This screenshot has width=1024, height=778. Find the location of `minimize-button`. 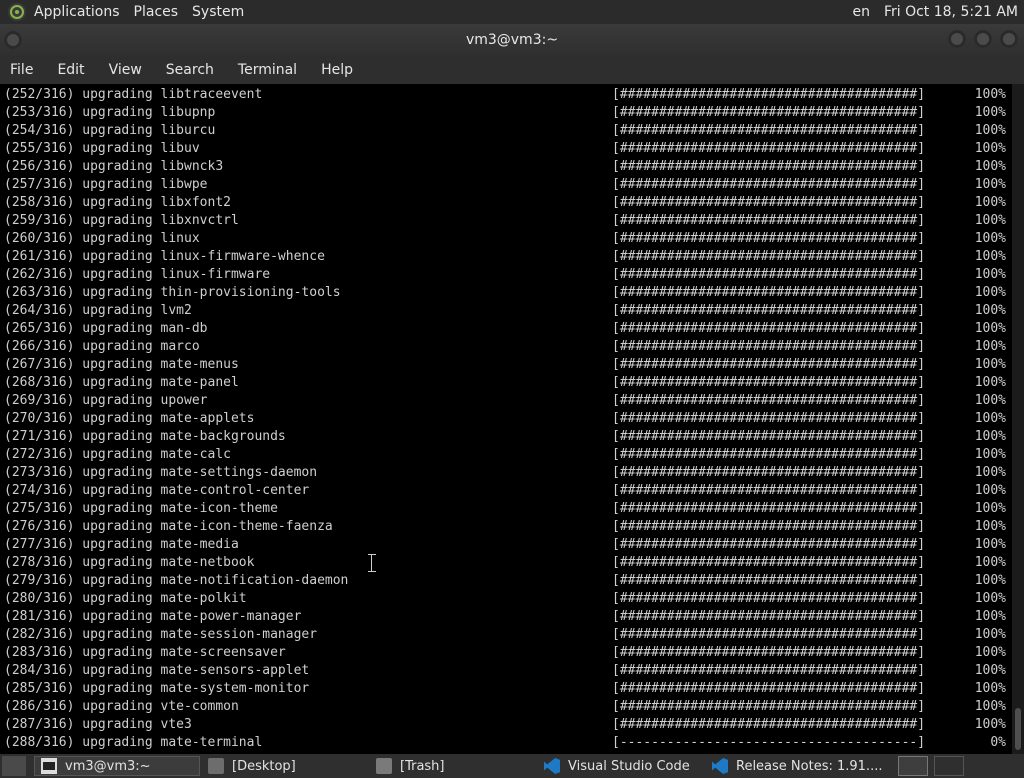

minimize-button is located at coordinates (957, 39).